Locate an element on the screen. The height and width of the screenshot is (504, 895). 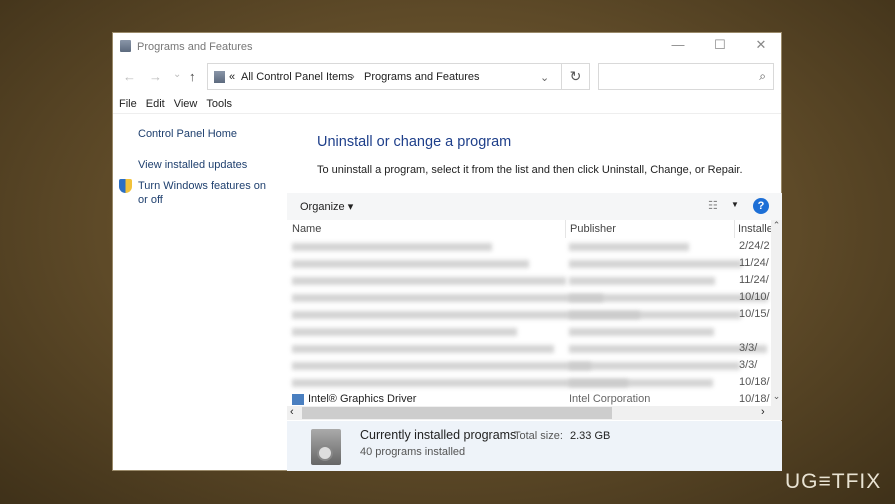
breadcrumb-programs-and-features: Programs and Features is located at coordinates (422, 77).